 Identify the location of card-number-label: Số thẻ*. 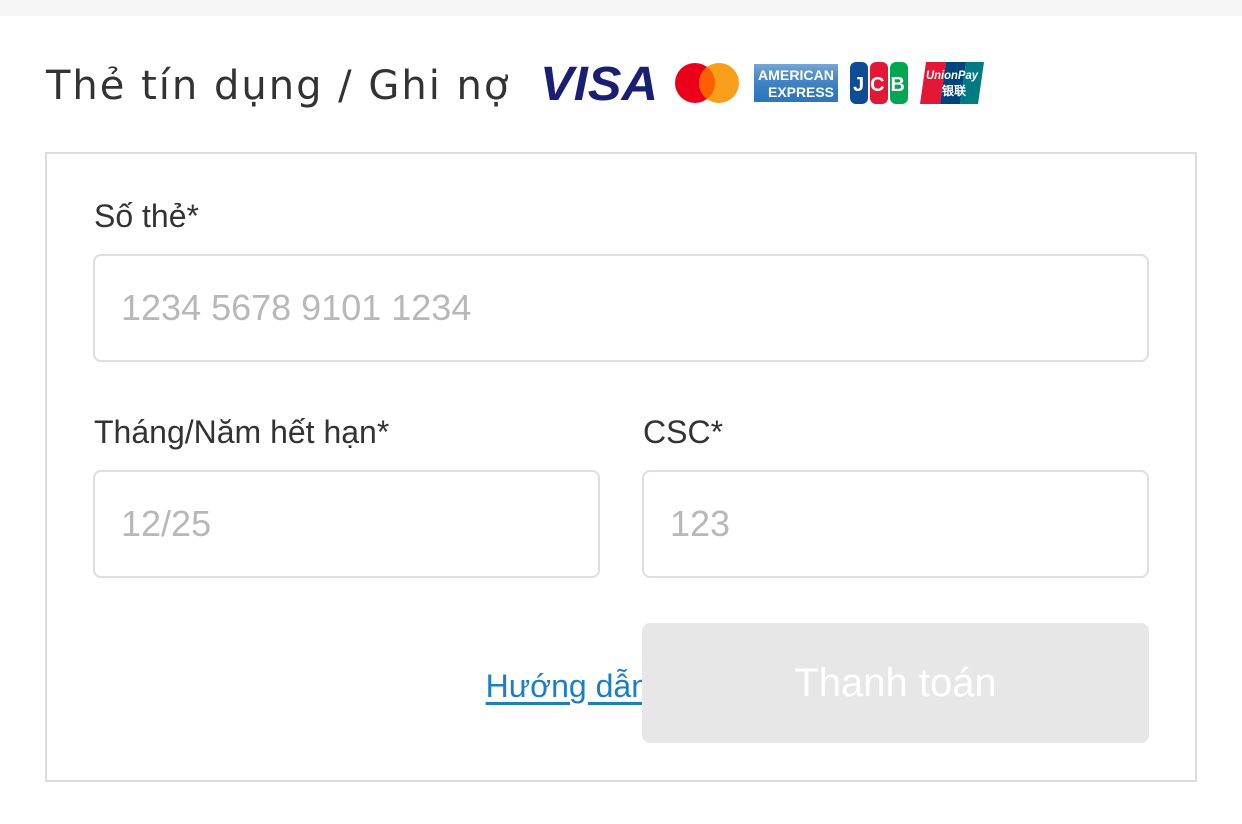
(146, 216).